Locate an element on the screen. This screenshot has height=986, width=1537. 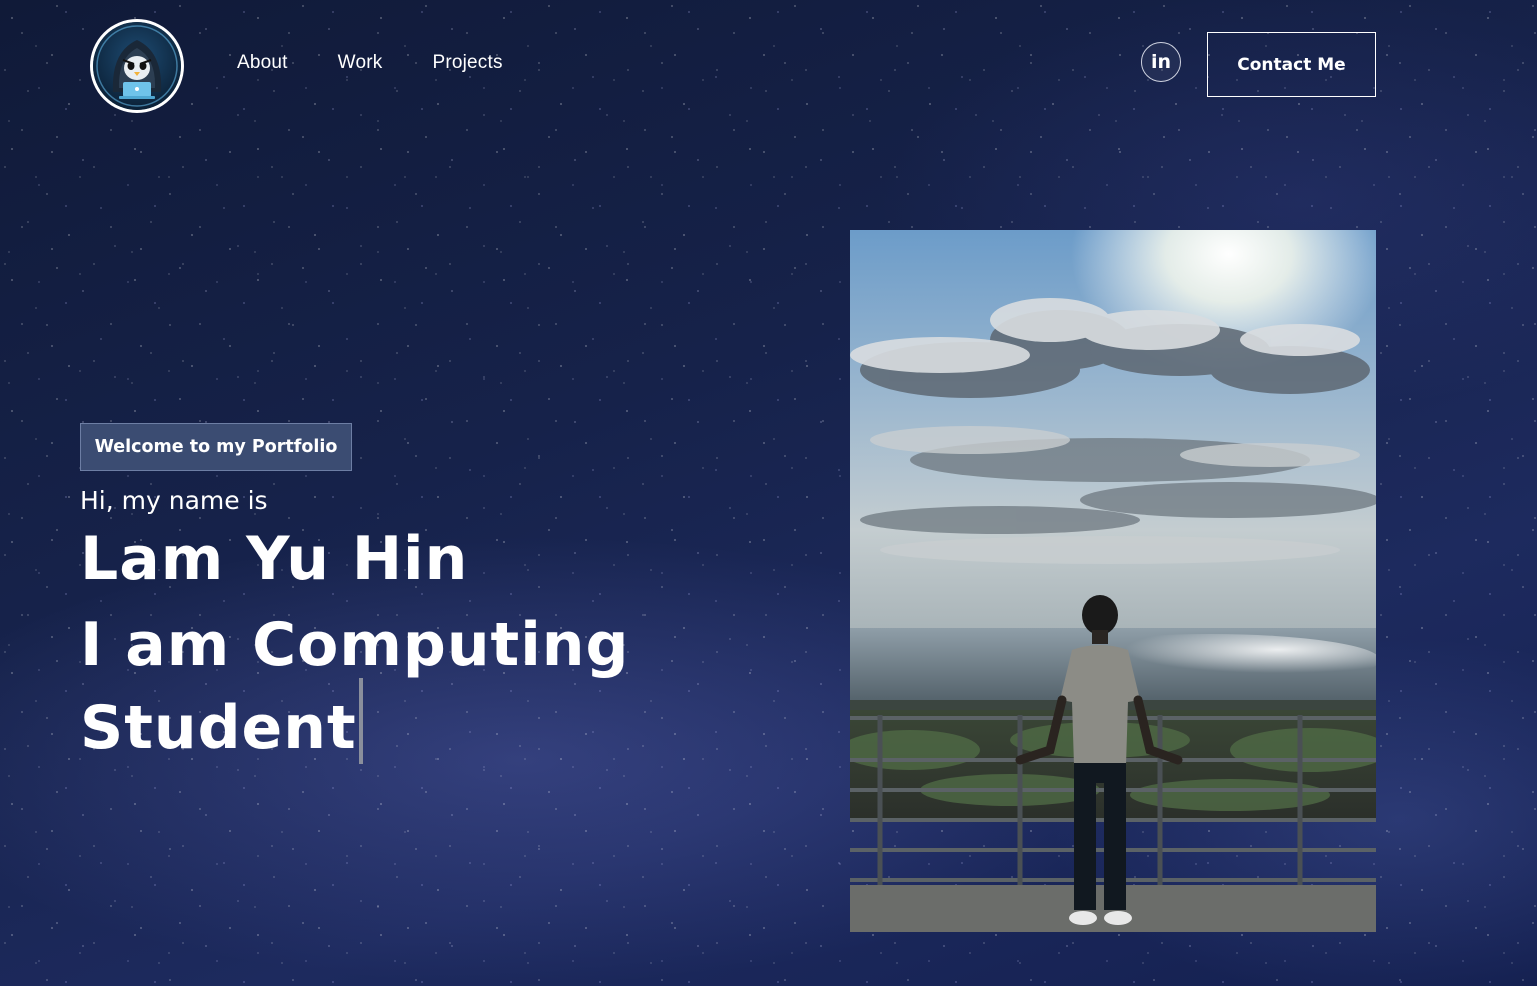
typing-caret is located at coordinates (360, 721).